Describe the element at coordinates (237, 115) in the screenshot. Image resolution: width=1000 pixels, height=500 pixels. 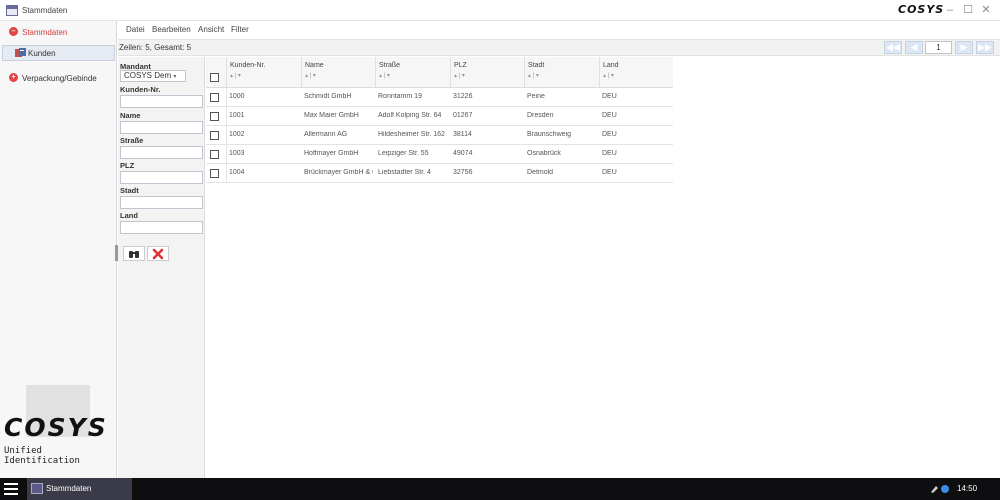
I see `cell-kunden-nr: 1001` at that location.